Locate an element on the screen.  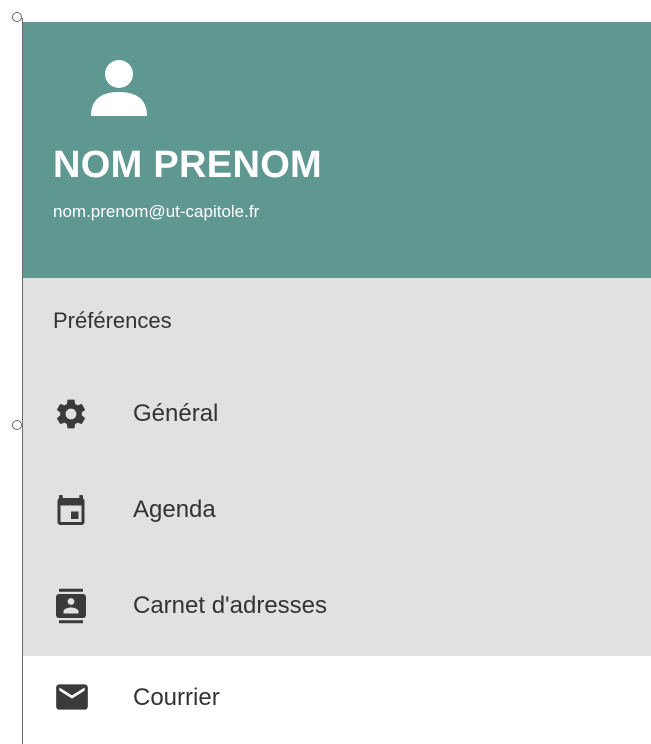
contact-book-icon is located at coordinates (71, 606).